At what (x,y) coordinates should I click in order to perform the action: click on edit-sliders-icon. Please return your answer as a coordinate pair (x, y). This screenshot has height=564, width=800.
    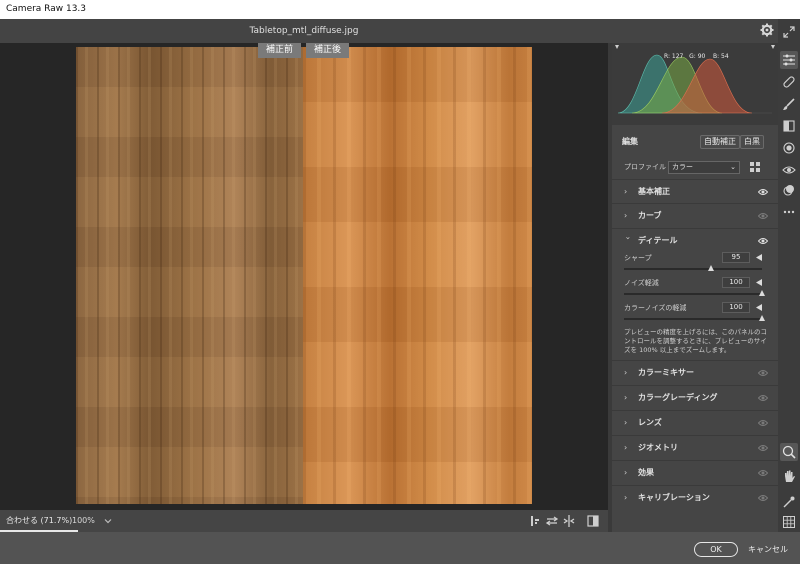
    Looking at the image, I should click on (789, 60).